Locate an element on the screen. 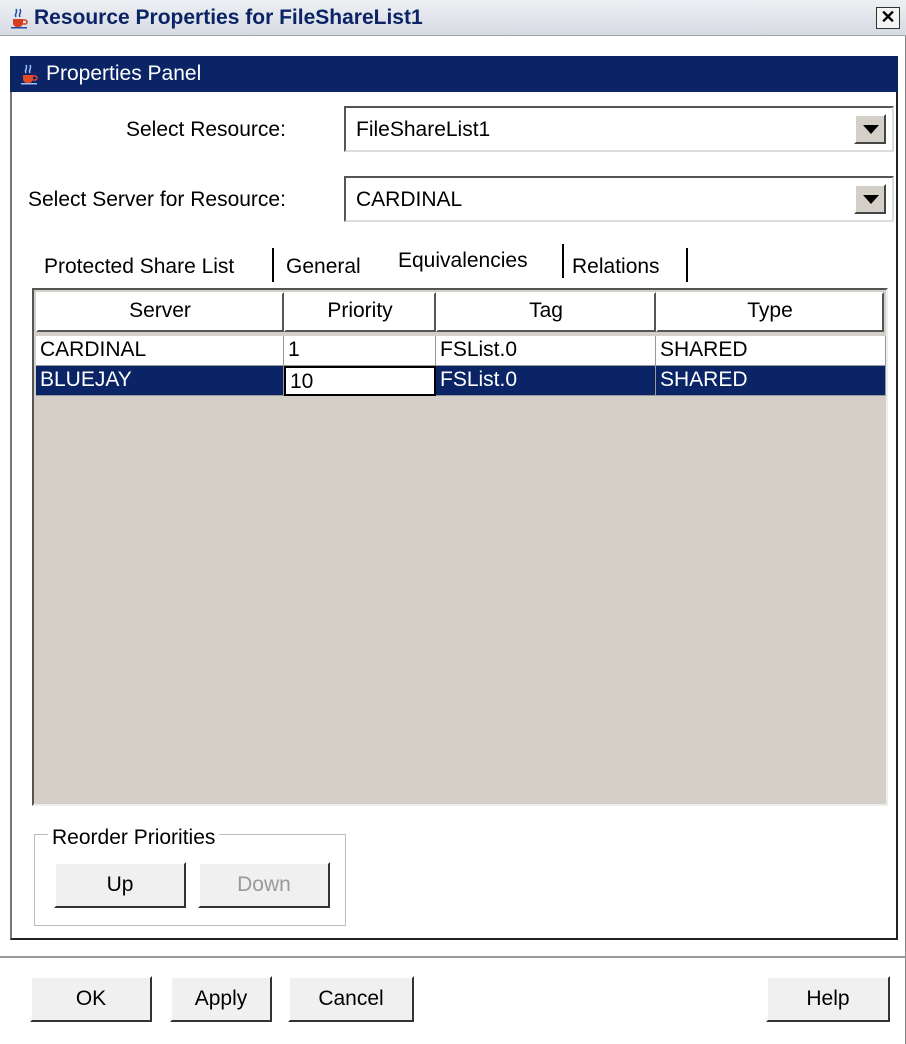 The image size is (906, 1044). close-button: ✕ is located at coordinates (888, 18).